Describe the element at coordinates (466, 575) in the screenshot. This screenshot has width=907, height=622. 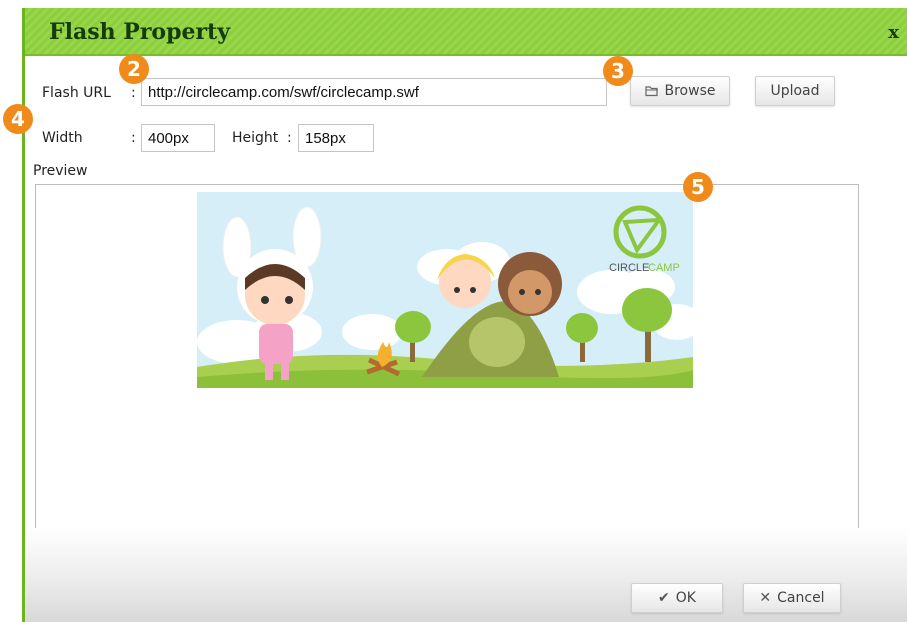
I see `dialog-footer: ✔ OK ✕ Cancel` at that location.